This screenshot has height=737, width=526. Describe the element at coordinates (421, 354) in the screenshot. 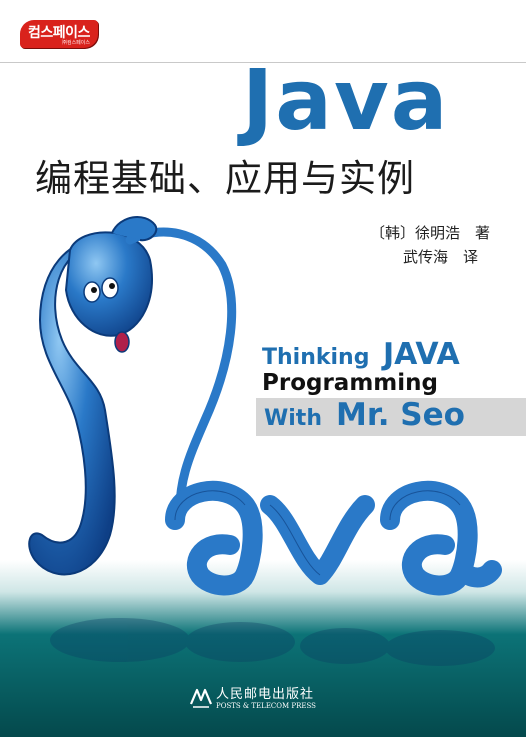

I see `subtitle-java: JAVA` at that location.